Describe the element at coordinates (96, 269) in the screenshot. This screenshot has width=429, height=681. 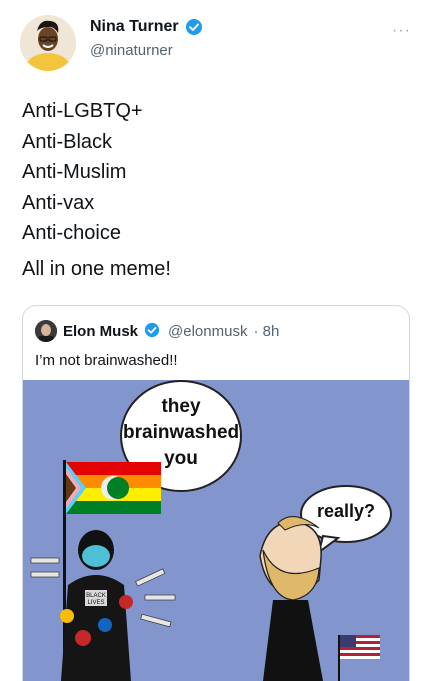
I see `tweet-tail: All in one meme!` at that location.